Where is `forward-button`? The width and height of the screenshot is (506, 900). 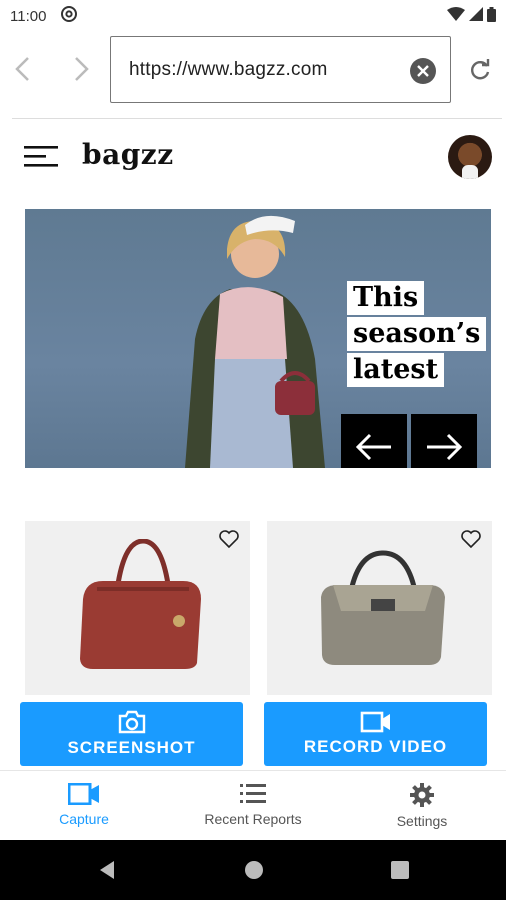
forward-button is located at coordinates (82, 69).